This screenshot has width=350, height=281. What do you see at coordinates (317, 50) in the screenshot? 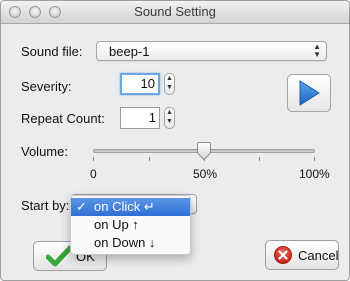
I see `select-arrows-icon: ▲ ▼` at bounding box center [317, 50].